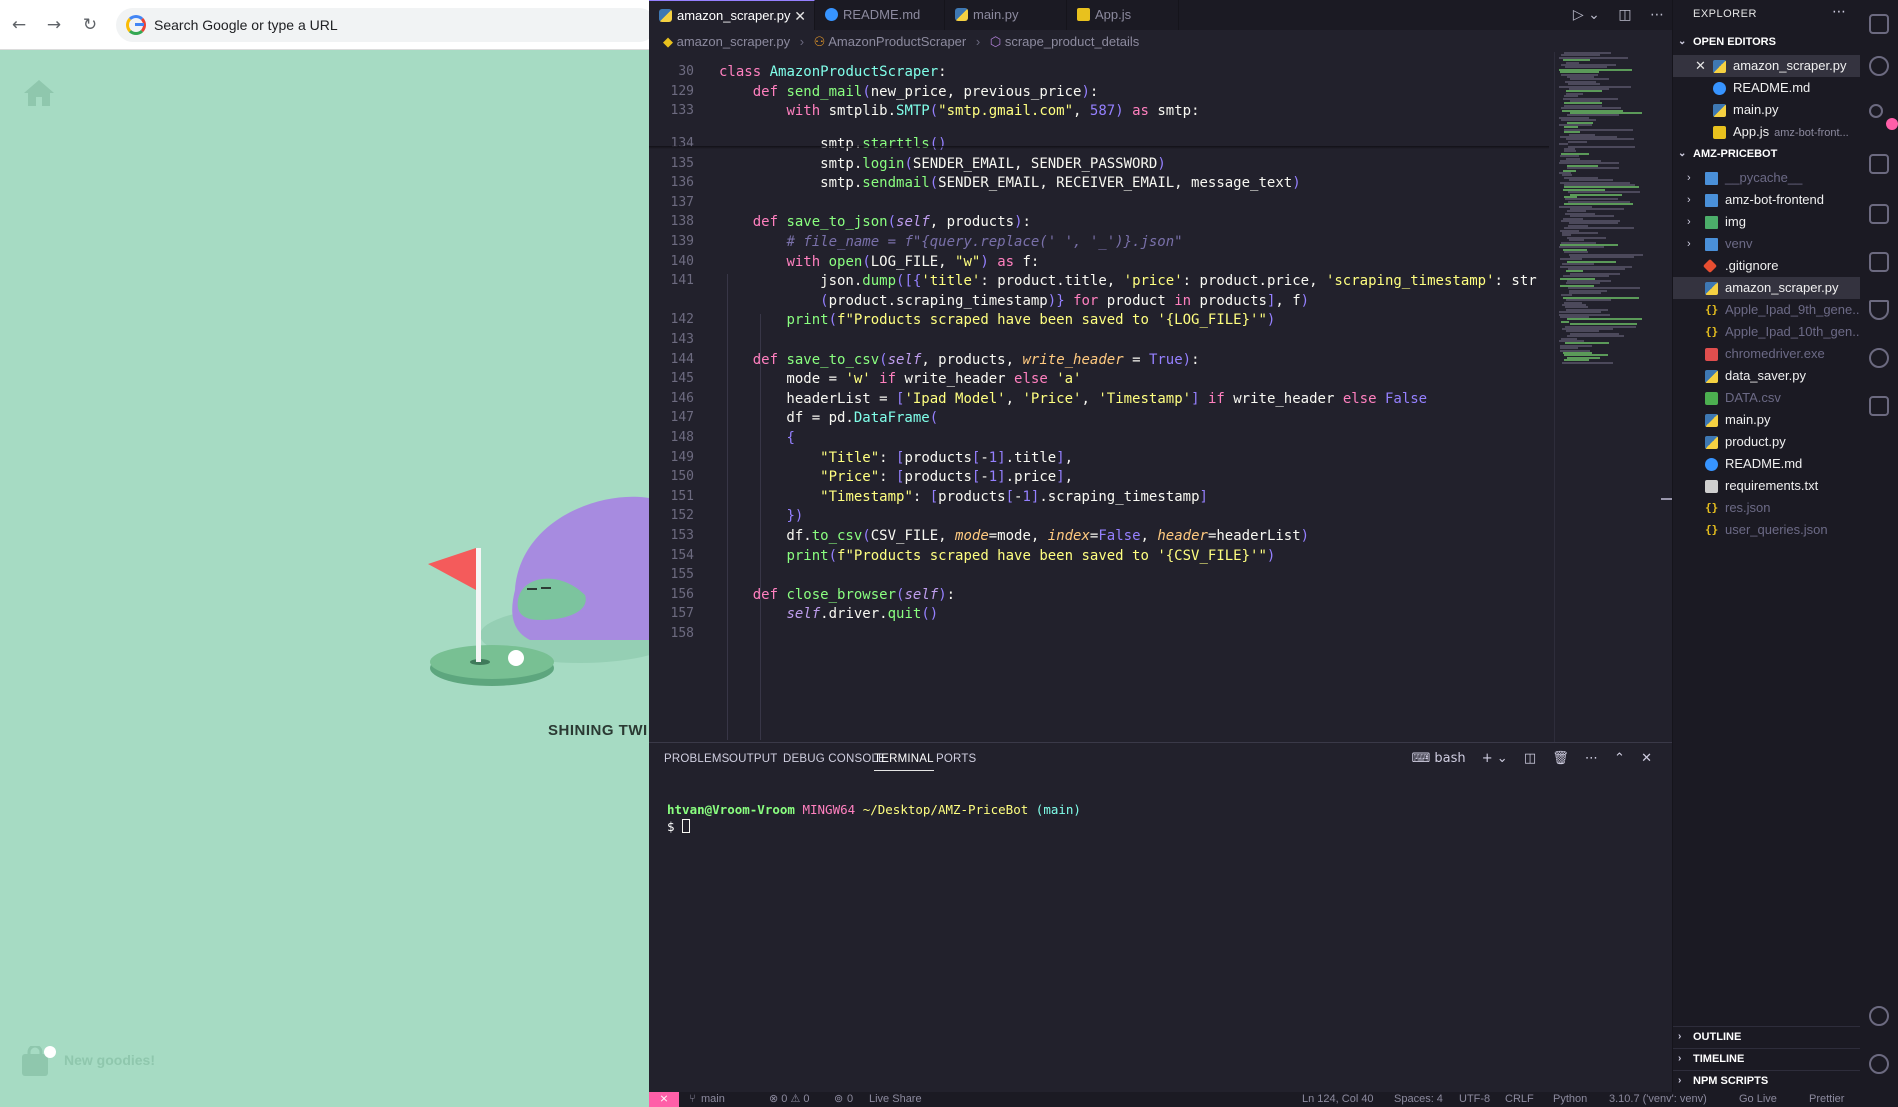  Describe the element at coordinates (1099, 72) in the screenshot. I see `sticky-scroll-line: 30 class AmazonProductScraper:` at that location.